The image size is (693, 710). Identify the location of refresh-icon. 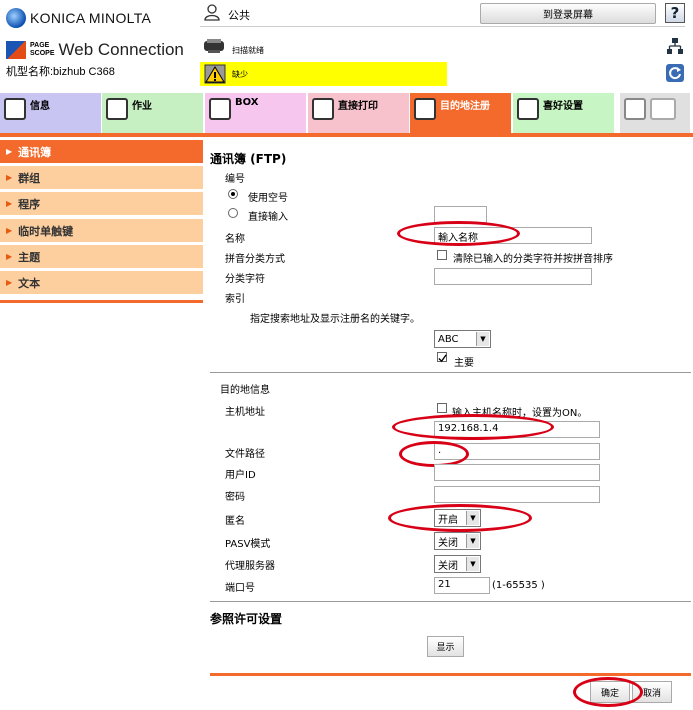
(675, 73).